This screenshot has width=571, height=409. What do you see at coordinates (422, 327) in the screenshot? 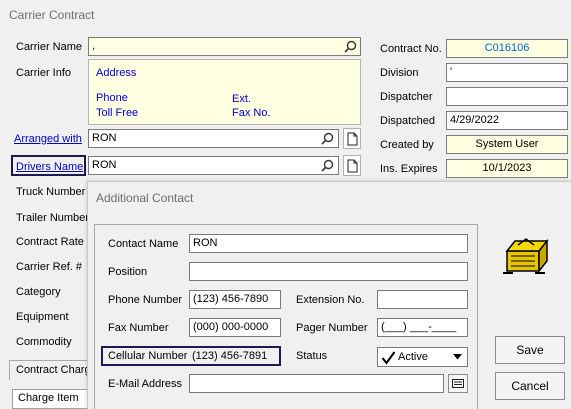
I see `pager-number-field: (___) ___-____` at bounding box center [422, 327].